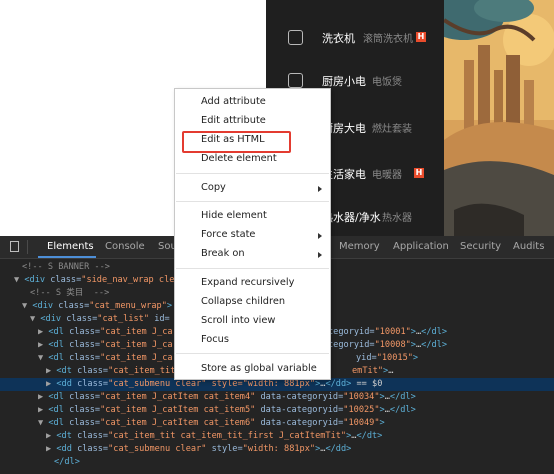  I want to click on sidebar-category-item: 洗衣机 滚筒洗衣机 H, so click(355, 39).